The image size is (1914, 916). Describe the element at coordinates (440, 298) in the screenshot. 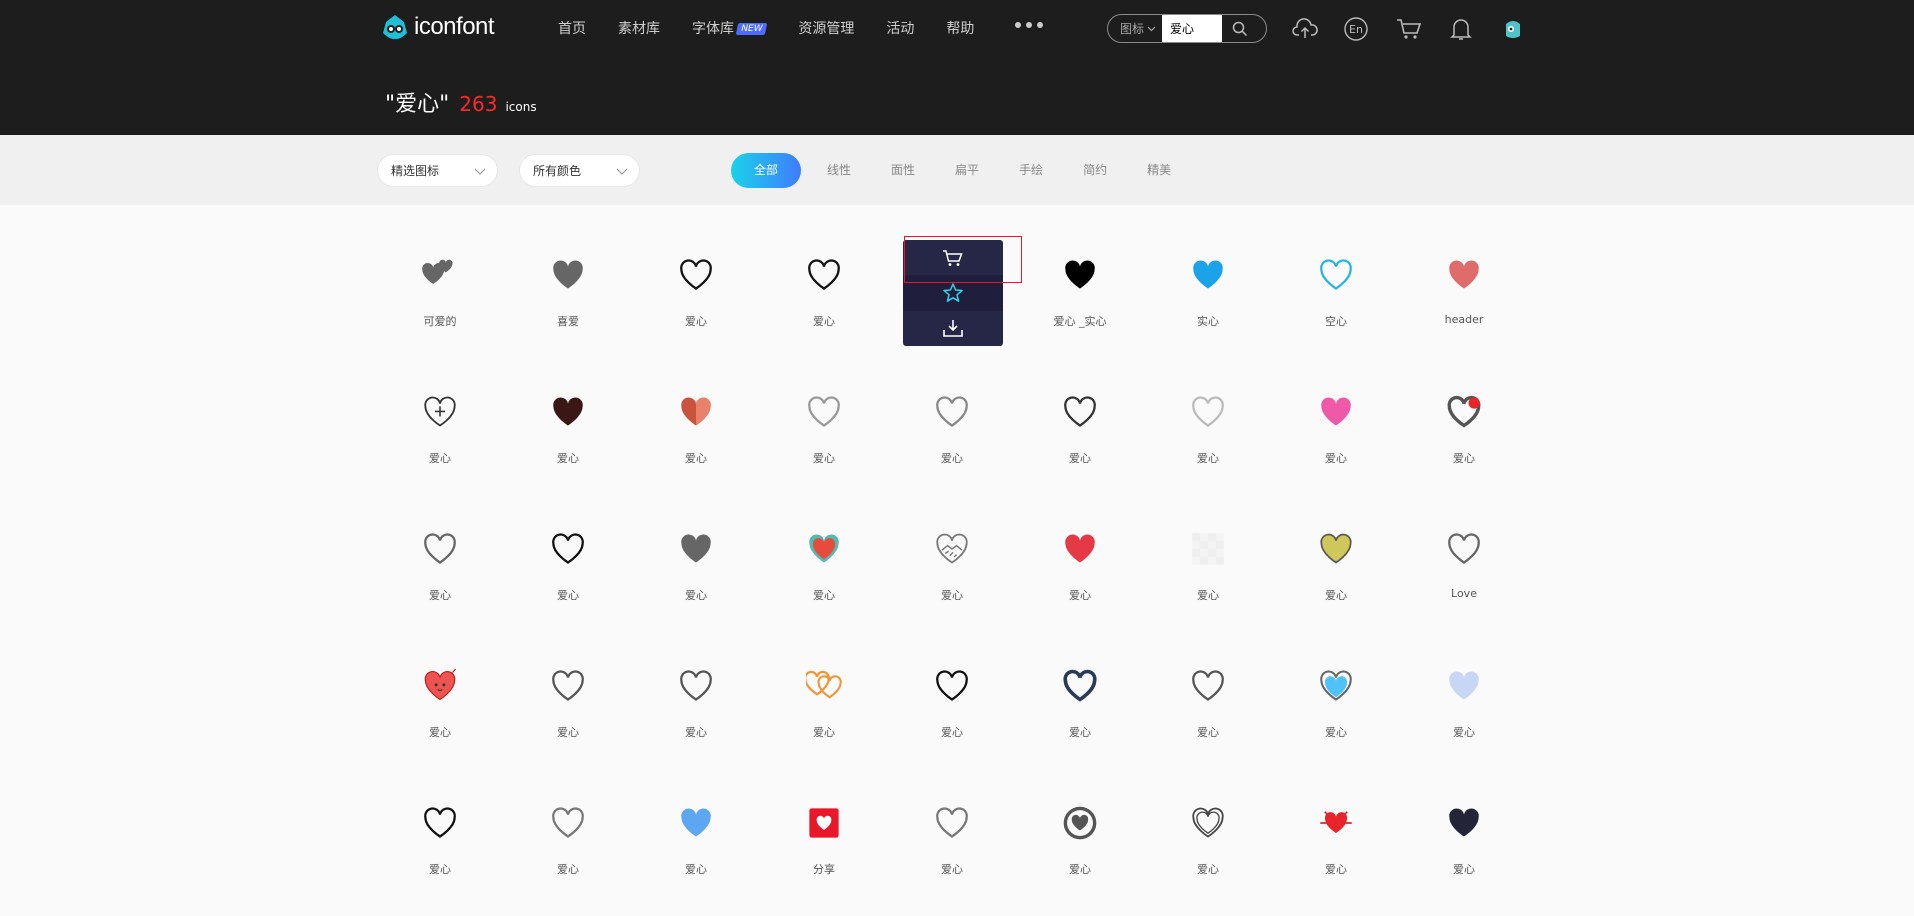

I see `icon-card: 可爱的` at that location.